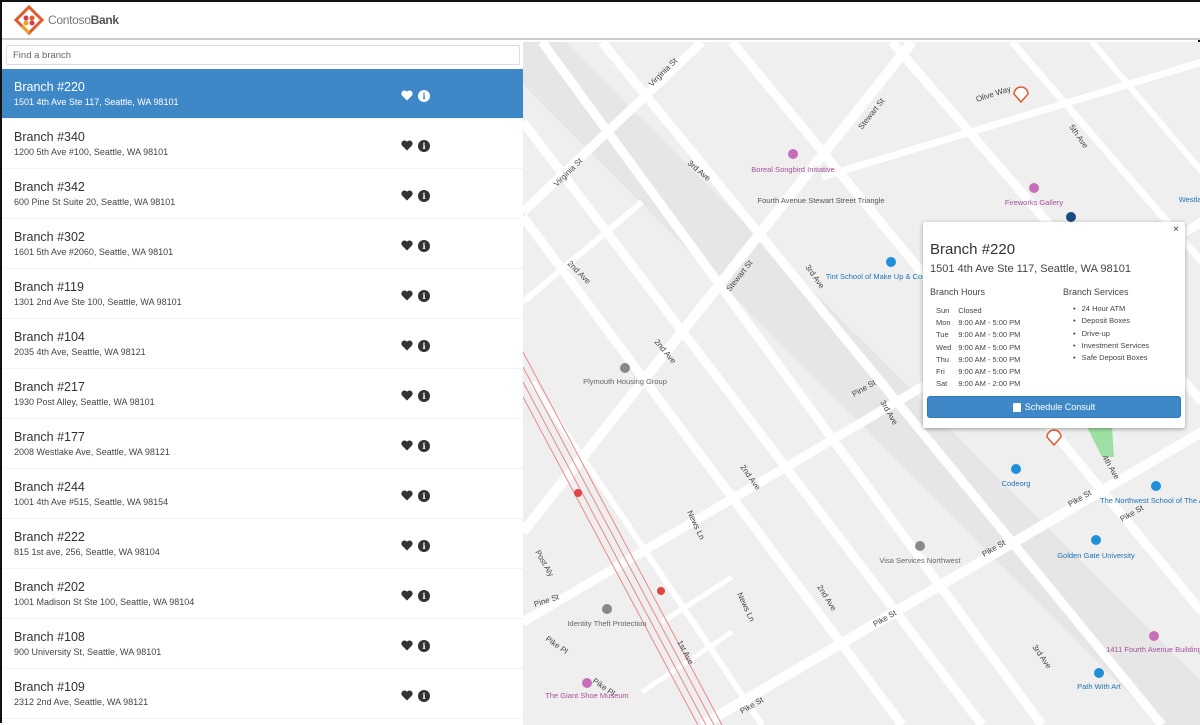 The width and height of the screenshot is (1200, 725). I want to click on branch-name: Branch #222, so click(49, 537).